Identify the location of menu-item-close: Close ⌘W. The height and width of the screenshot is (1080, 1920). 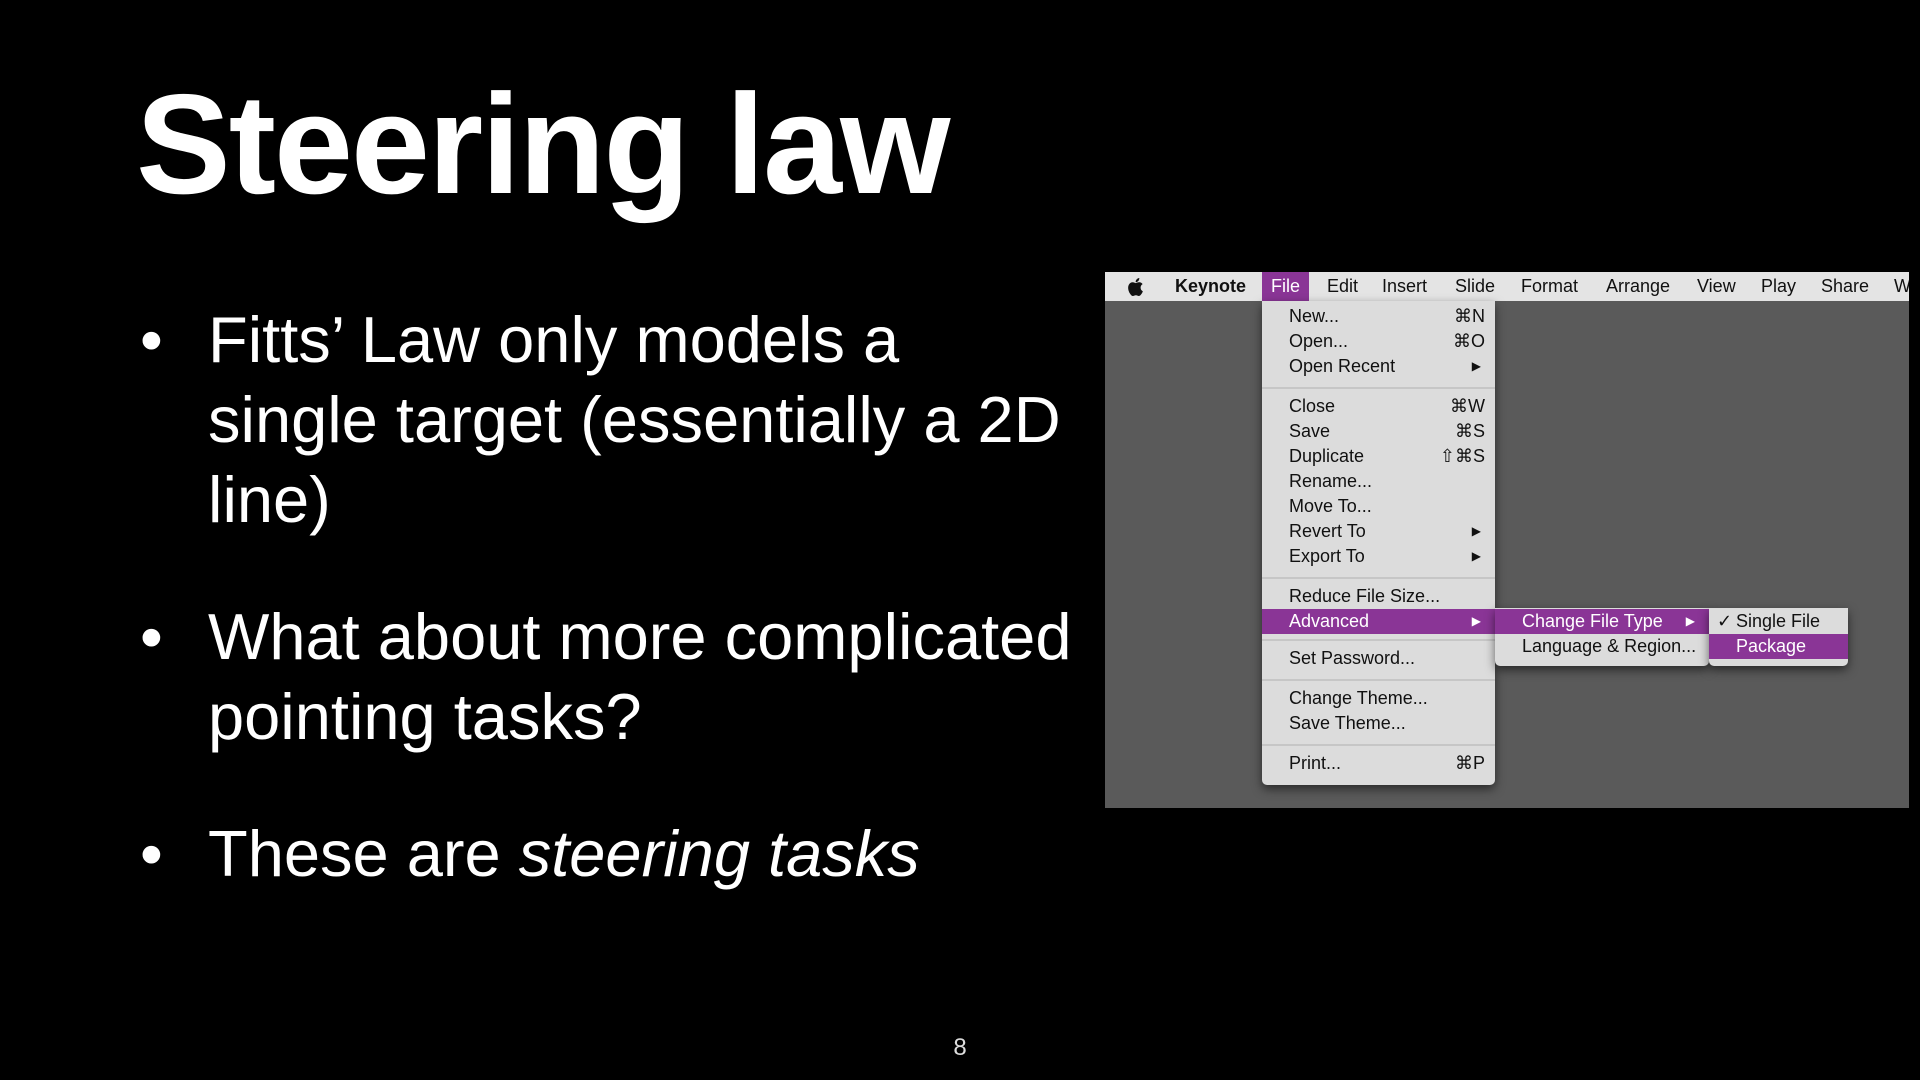
(1378, 406).